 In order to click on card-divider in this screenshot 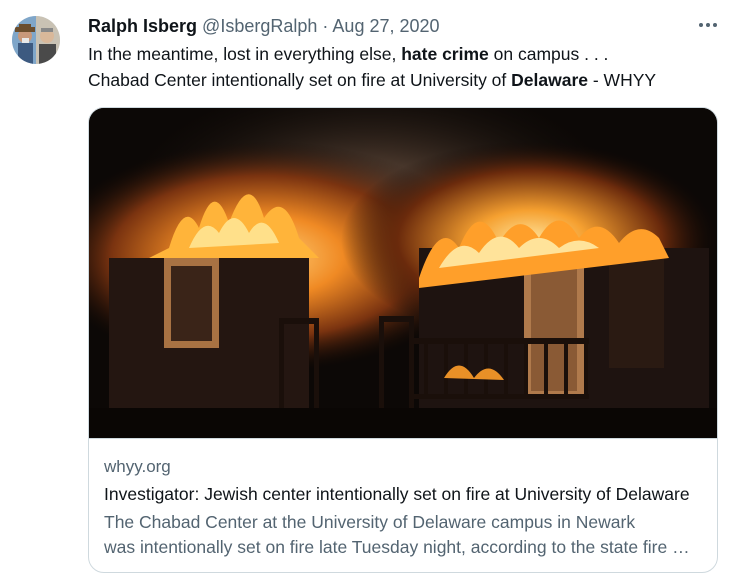, I will do `click(403, 438)`.